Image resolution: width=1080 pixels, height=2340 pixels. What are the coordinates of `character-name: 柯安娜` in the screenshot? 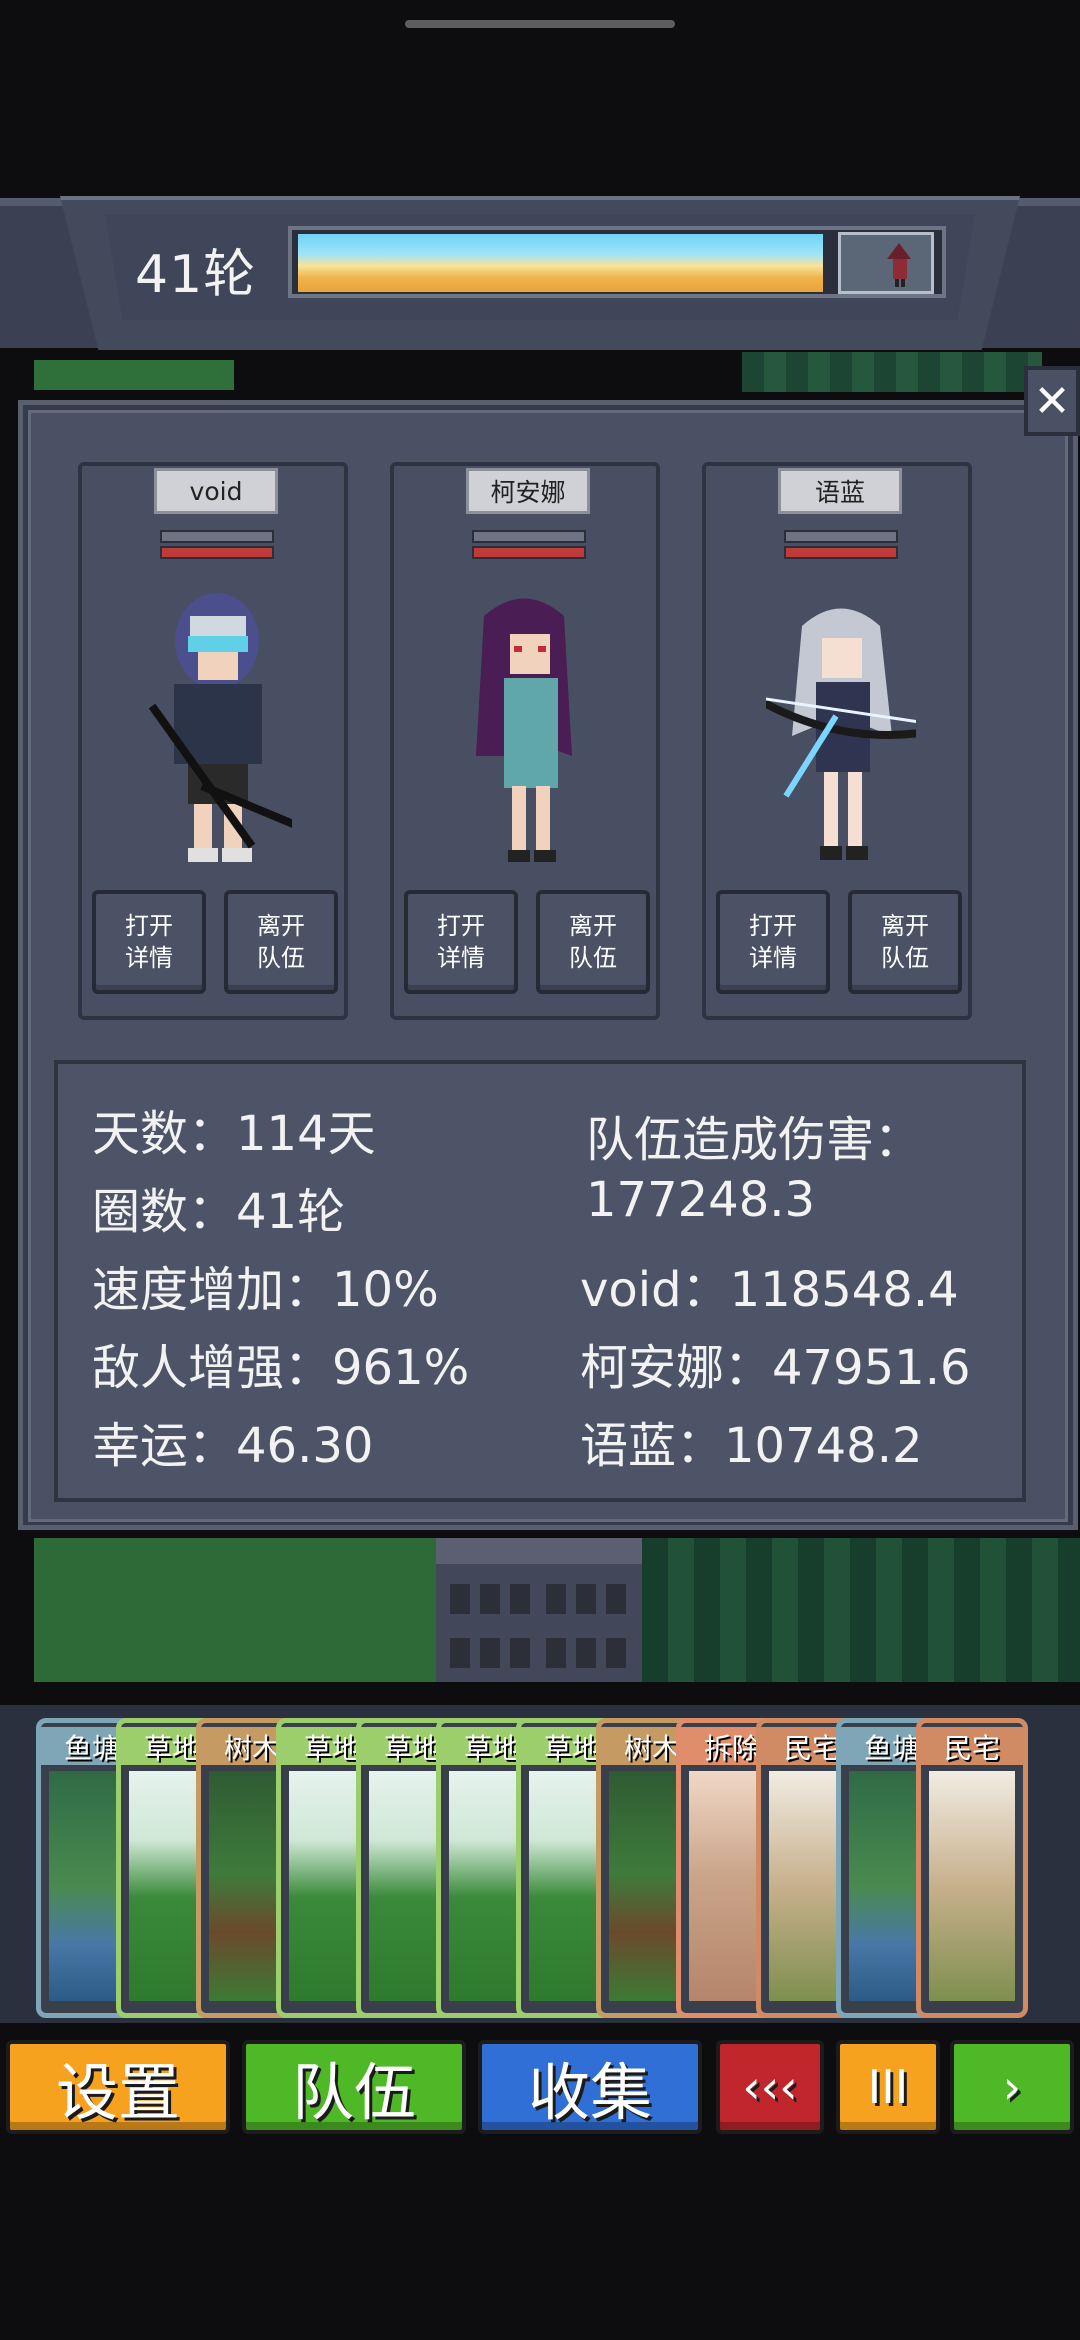 It's located at (528, 491).